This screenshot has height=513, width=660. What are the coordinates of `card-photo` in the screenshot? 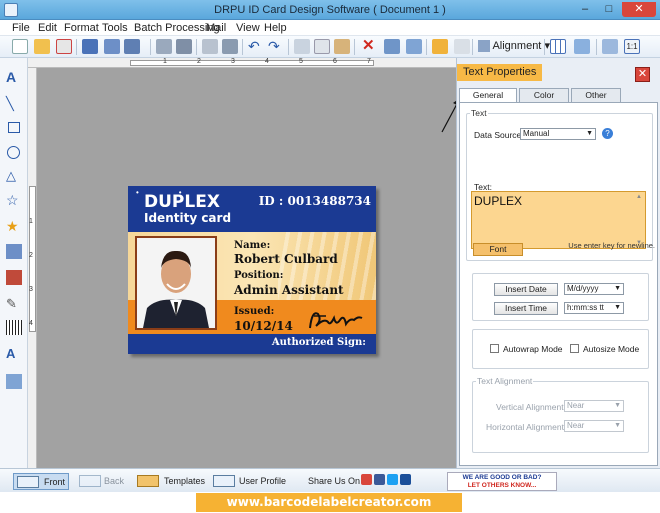 It's located at (176, 283).